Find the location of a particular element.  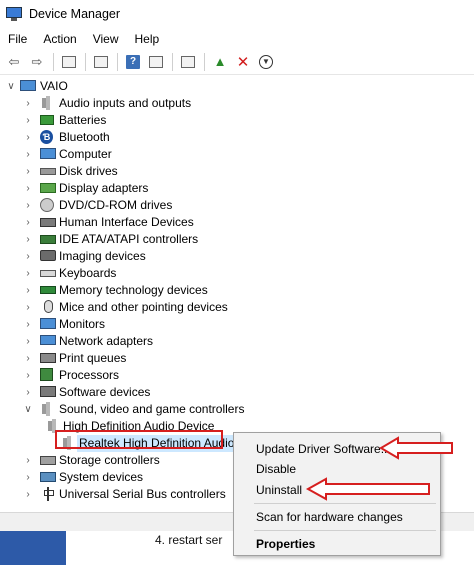

arrow-to-update-driver is located at coordinates (416, 448).